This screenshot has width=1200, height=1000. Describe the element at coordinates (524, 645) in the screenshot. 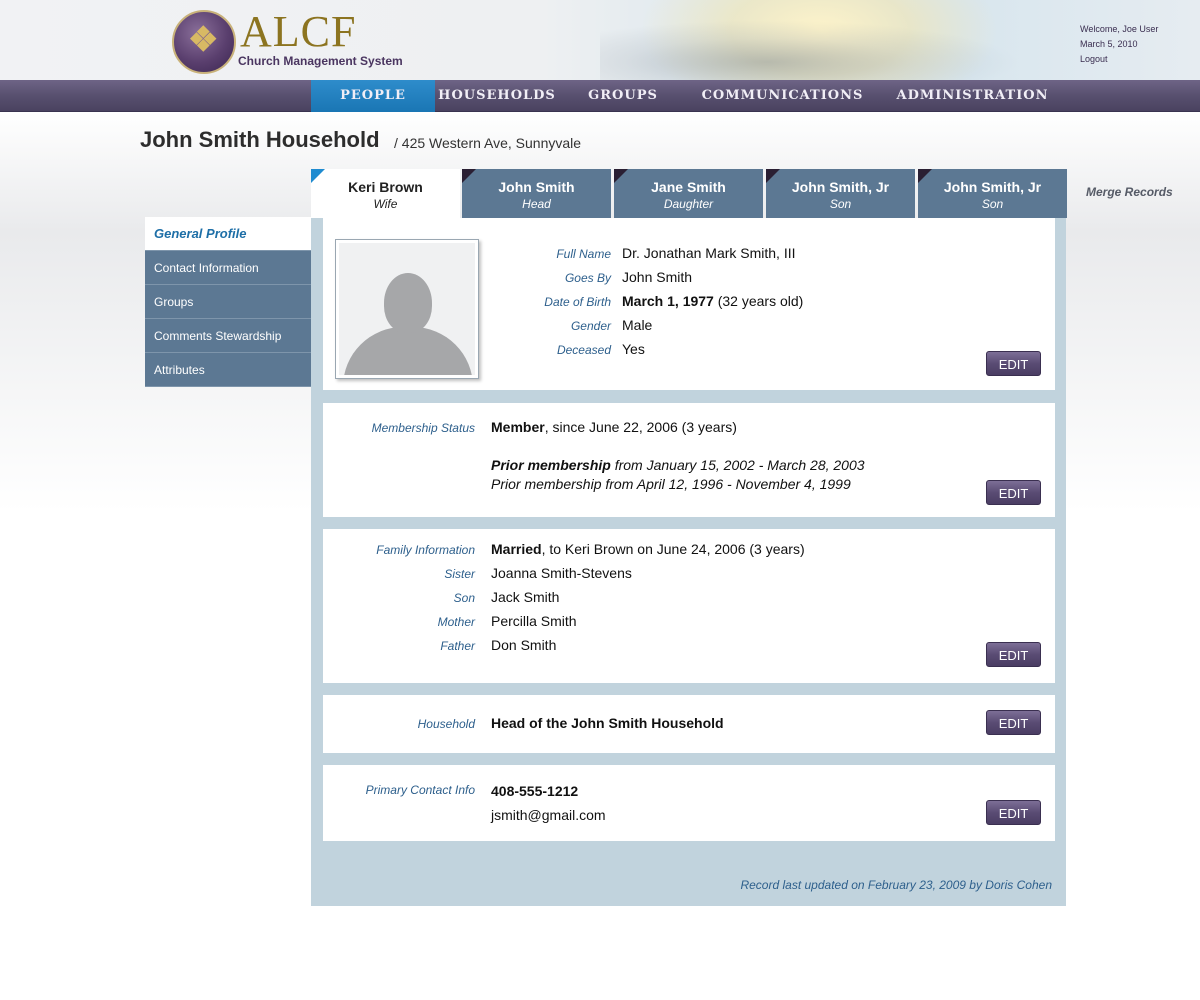

I see `relation-name: Don Smith` at that location.